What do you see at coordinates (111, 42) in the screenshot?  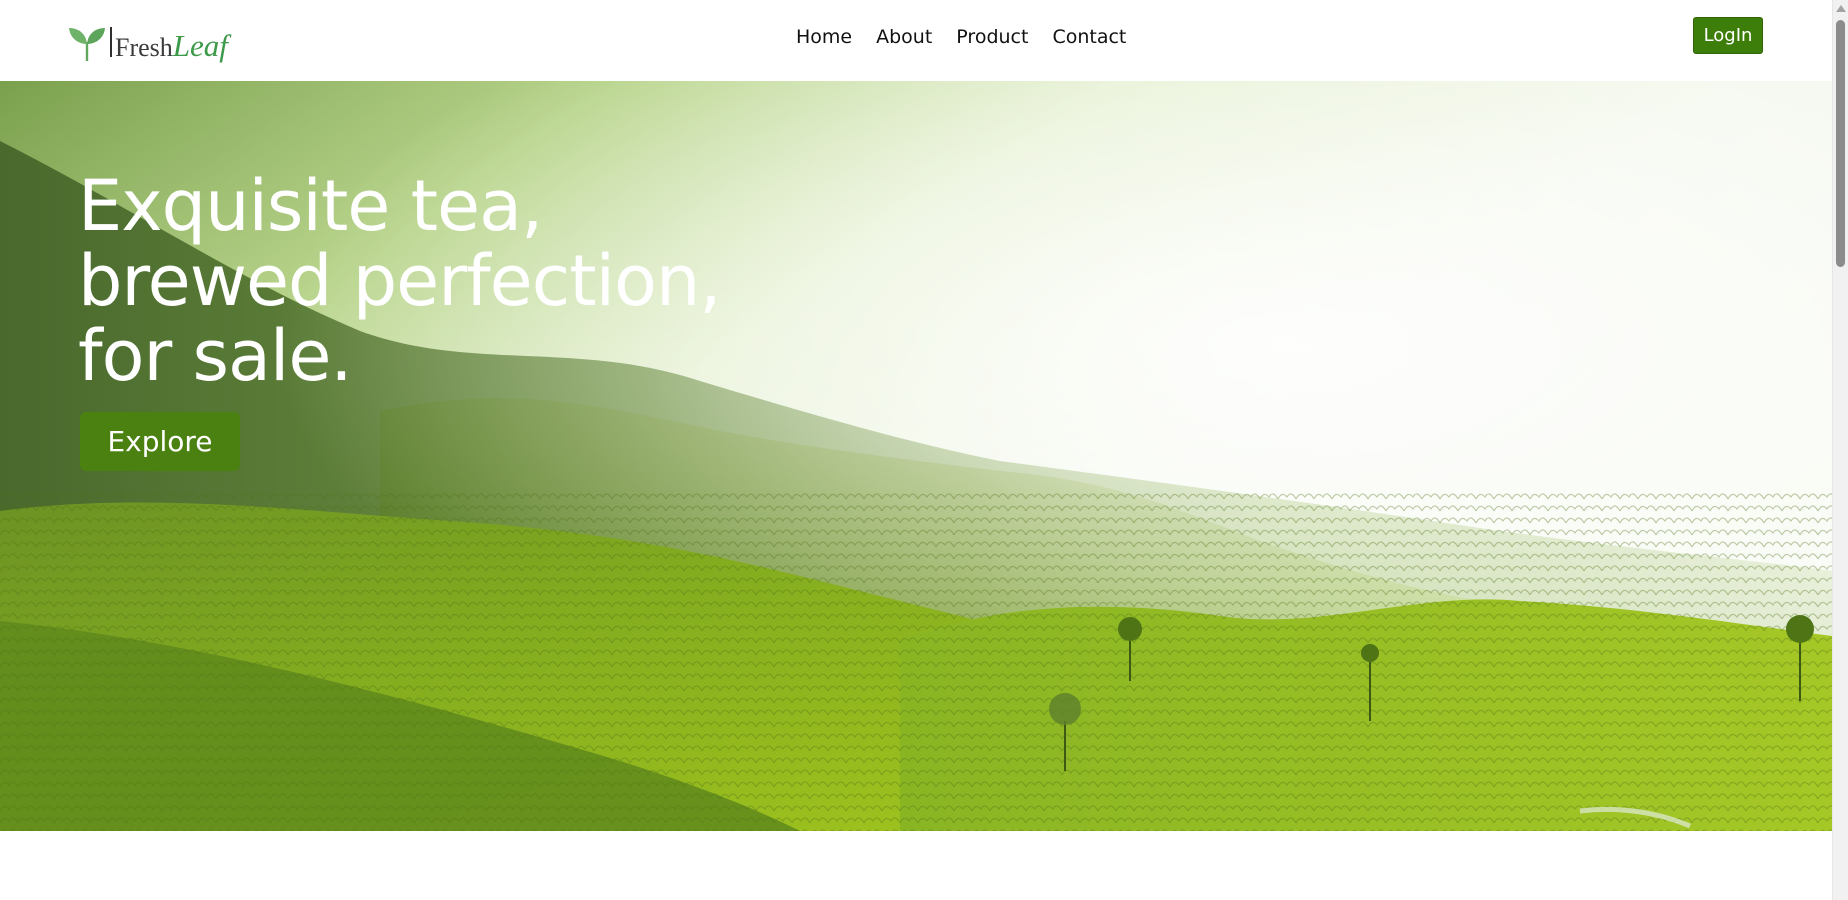 I see `logo-divider` at bounding box center [111, 42].